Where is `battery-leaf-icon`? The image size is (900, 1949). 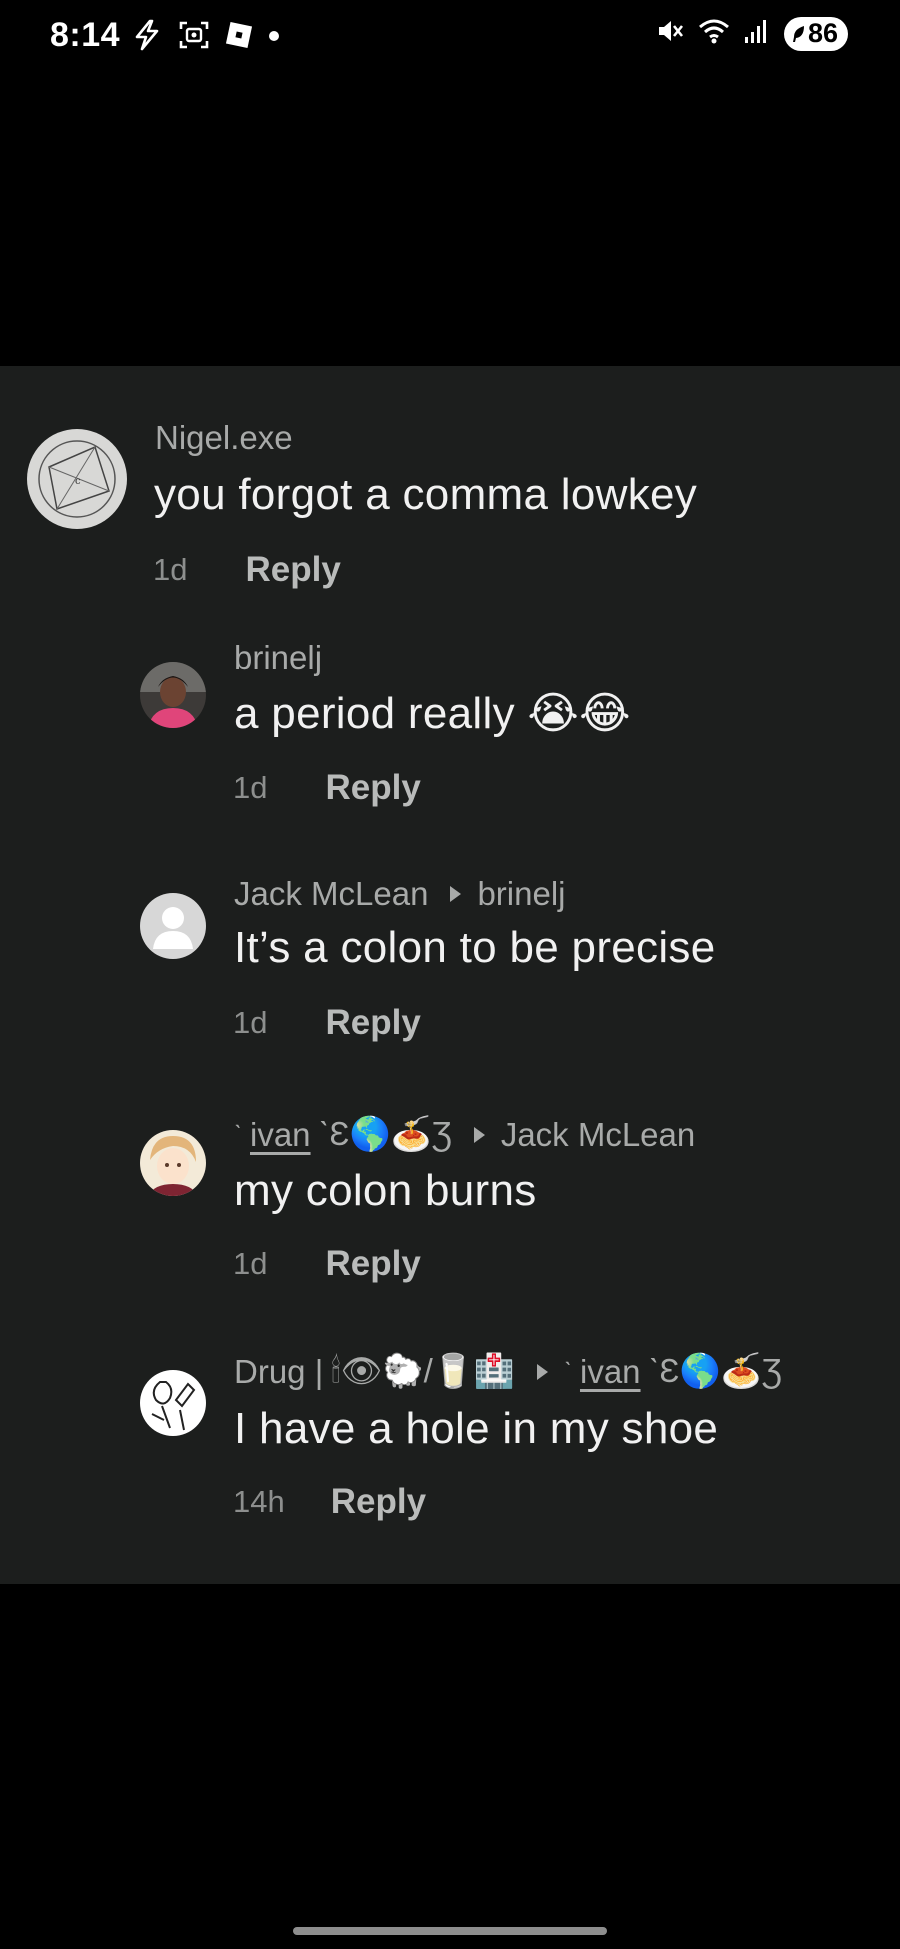
battery-leaf-icon is located at coordinates (798, 33).